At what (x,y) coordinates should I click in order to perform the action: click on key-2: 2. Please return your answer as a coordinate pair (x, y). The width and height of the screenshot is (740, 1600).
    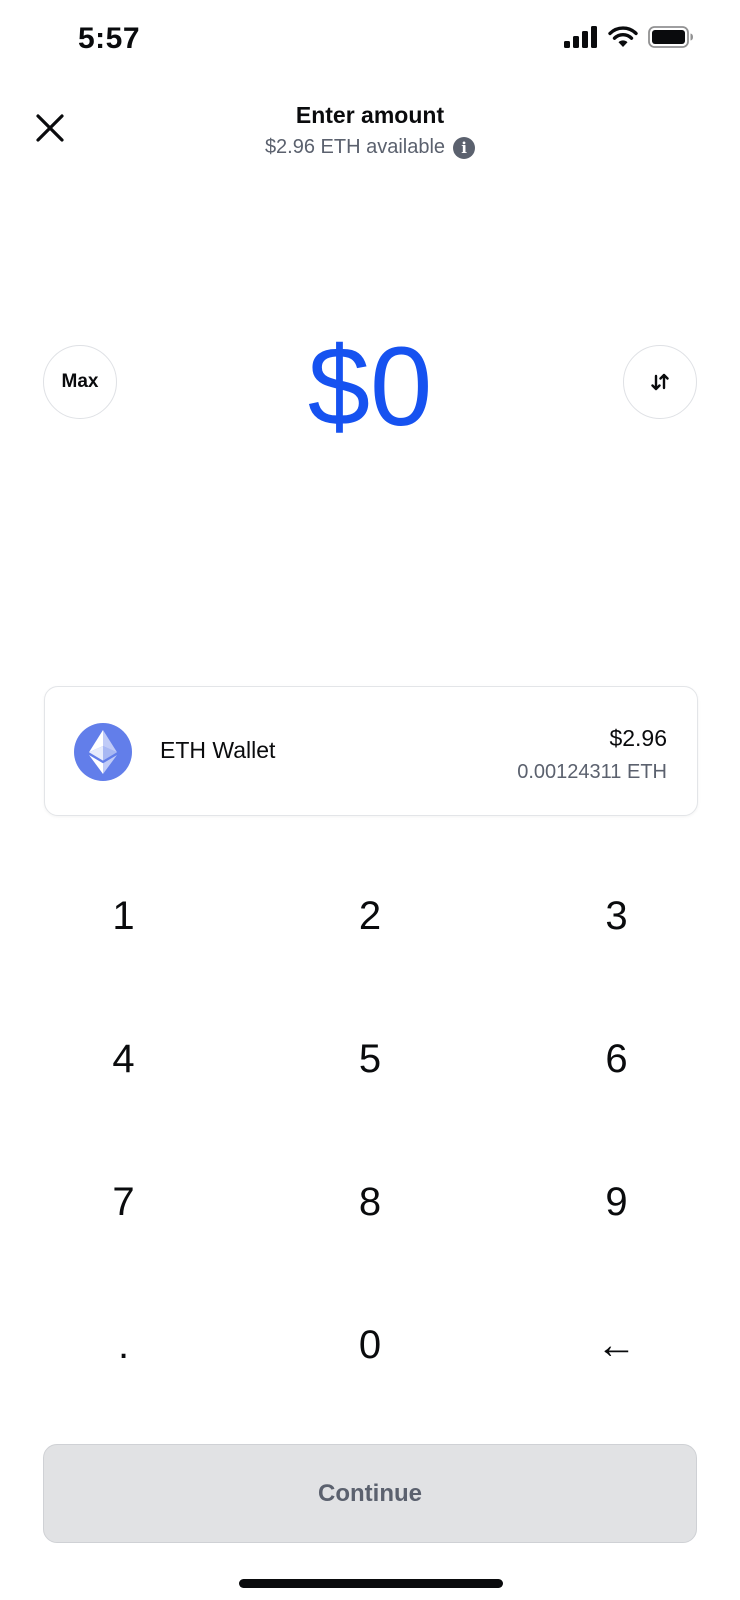
    Looking at the image, I should click on (370, 916).